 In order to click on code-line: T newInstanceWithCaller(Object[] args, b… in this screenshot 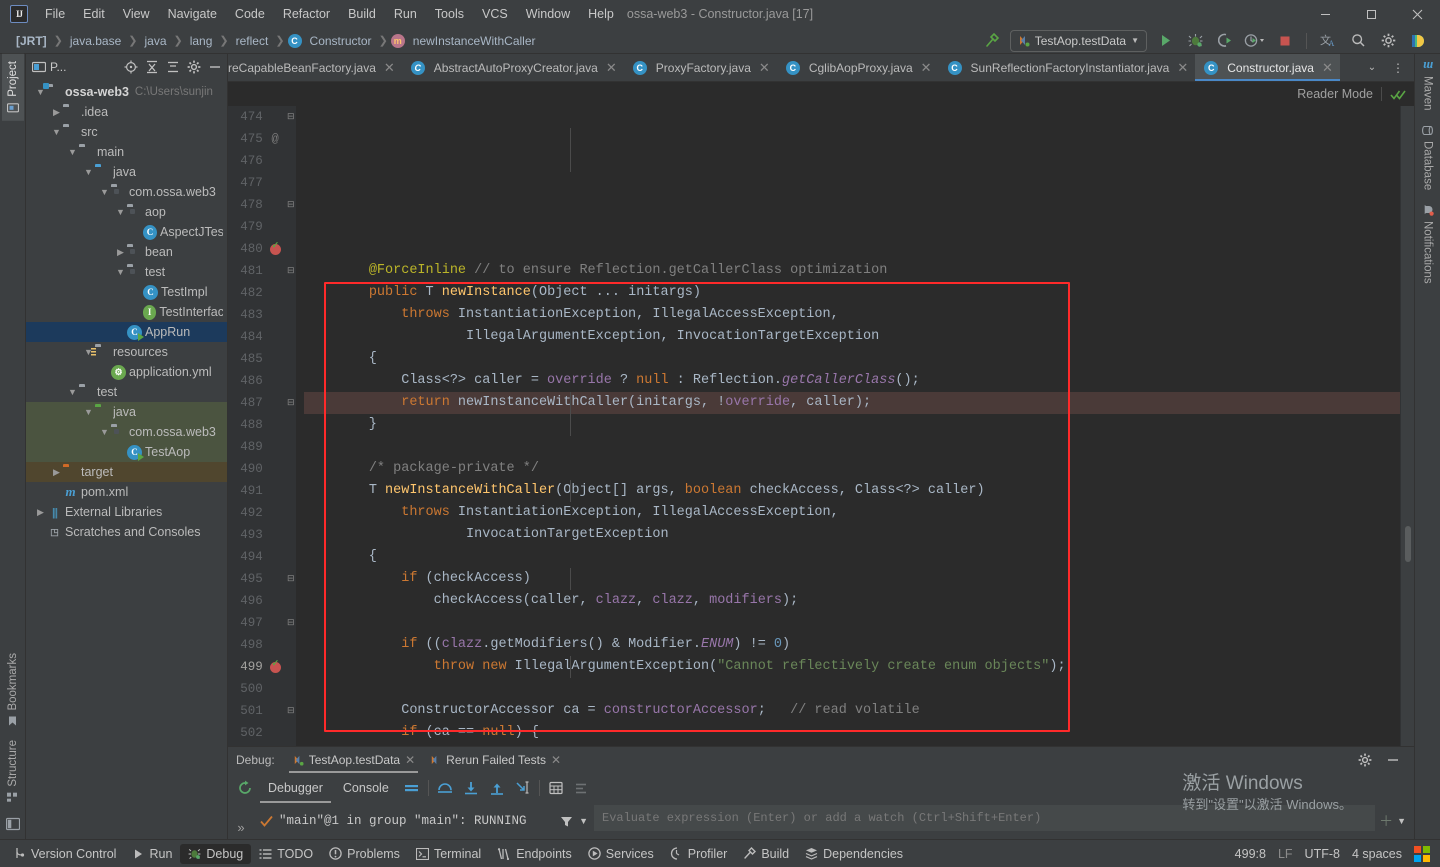, I will do `click(852, 491)`.